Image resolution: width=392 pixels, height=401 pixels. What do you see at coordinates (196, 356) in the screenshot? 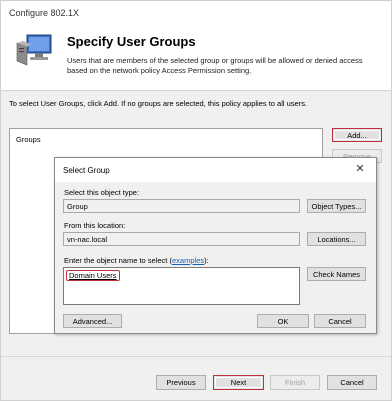
I see `footer-divider` at bounding box center [196, 356].